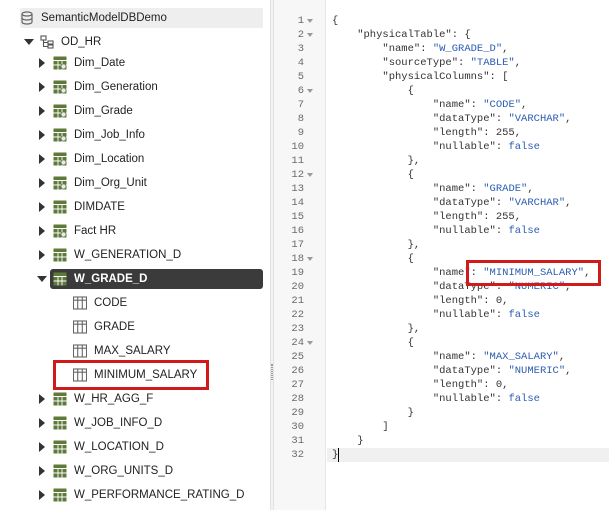  I want to click on tree-table-item: Dim_Date, so click(81, 63).